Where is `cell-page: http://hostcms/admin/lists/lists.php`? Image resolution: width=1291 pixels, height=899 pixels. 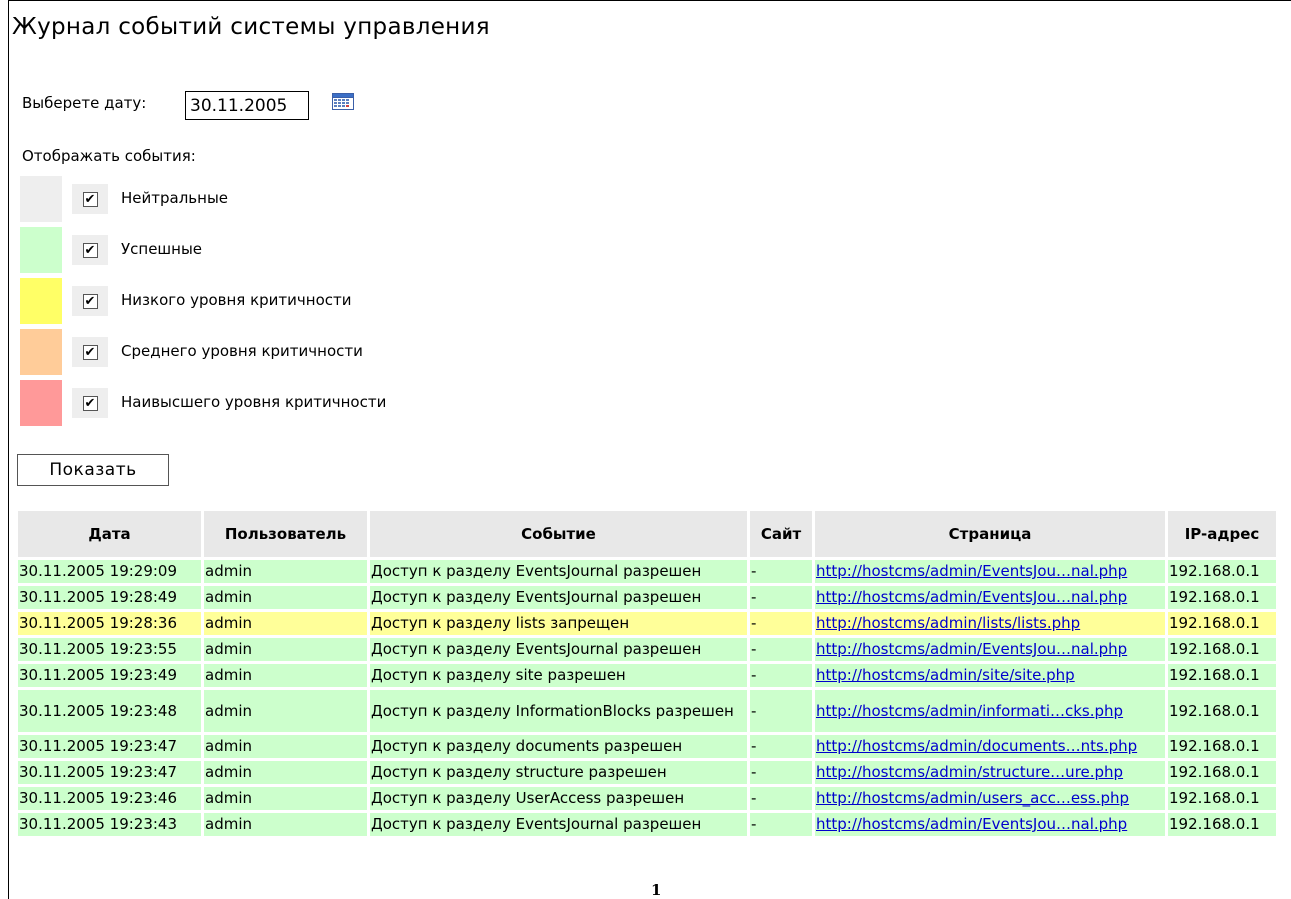
cell-page: http://hostcms/admin/lists/lists.php is located at coordinates (990, 625).